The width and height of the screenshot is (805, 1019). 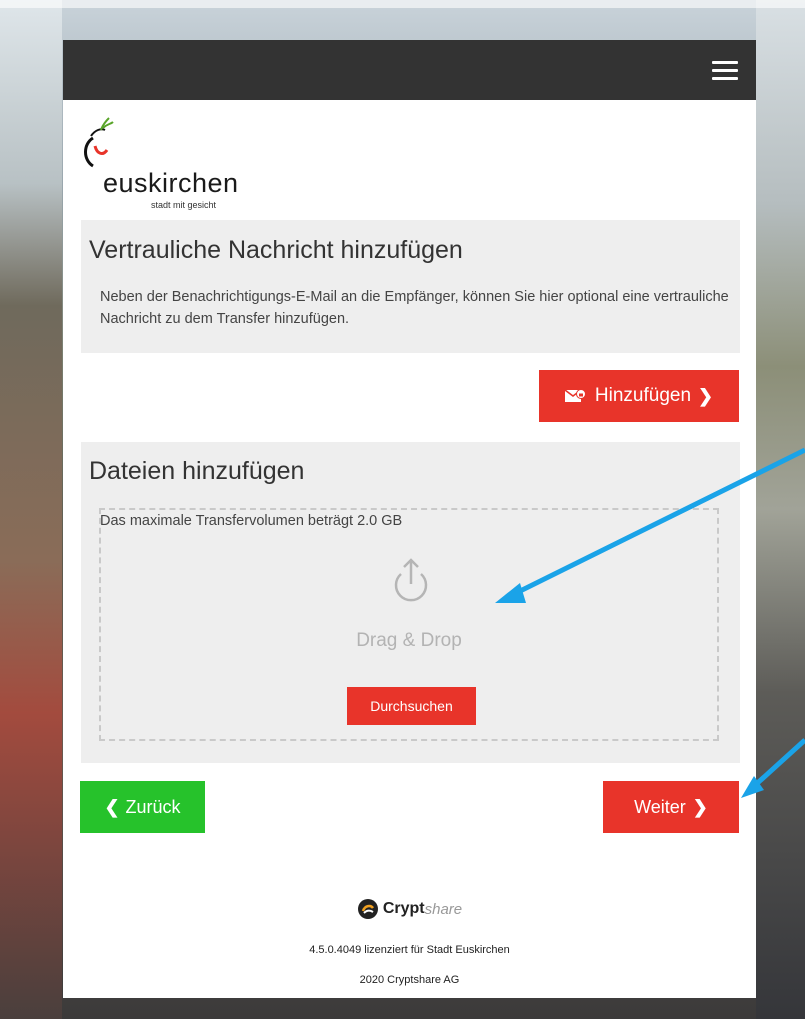 I want to click on message-title: Vertrauliche Nachricht hinzufügen, so click(x=276, y=250).